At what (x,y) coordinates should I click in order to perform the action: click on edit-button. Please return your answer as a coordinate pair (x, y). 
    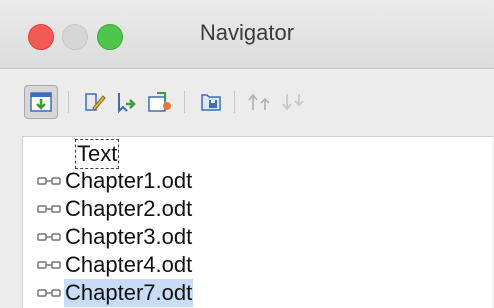
    Looking at the image, I should click on (95, 102).